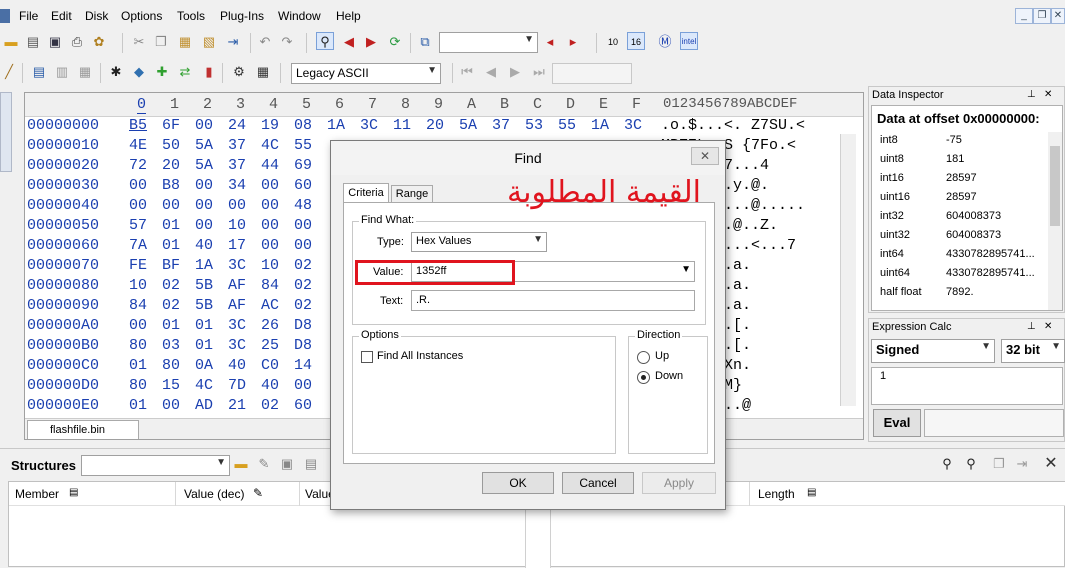 The height and width of the screenshot is (568, 1065). I want to click on checksum-icon: ✚, so click(162, 72).